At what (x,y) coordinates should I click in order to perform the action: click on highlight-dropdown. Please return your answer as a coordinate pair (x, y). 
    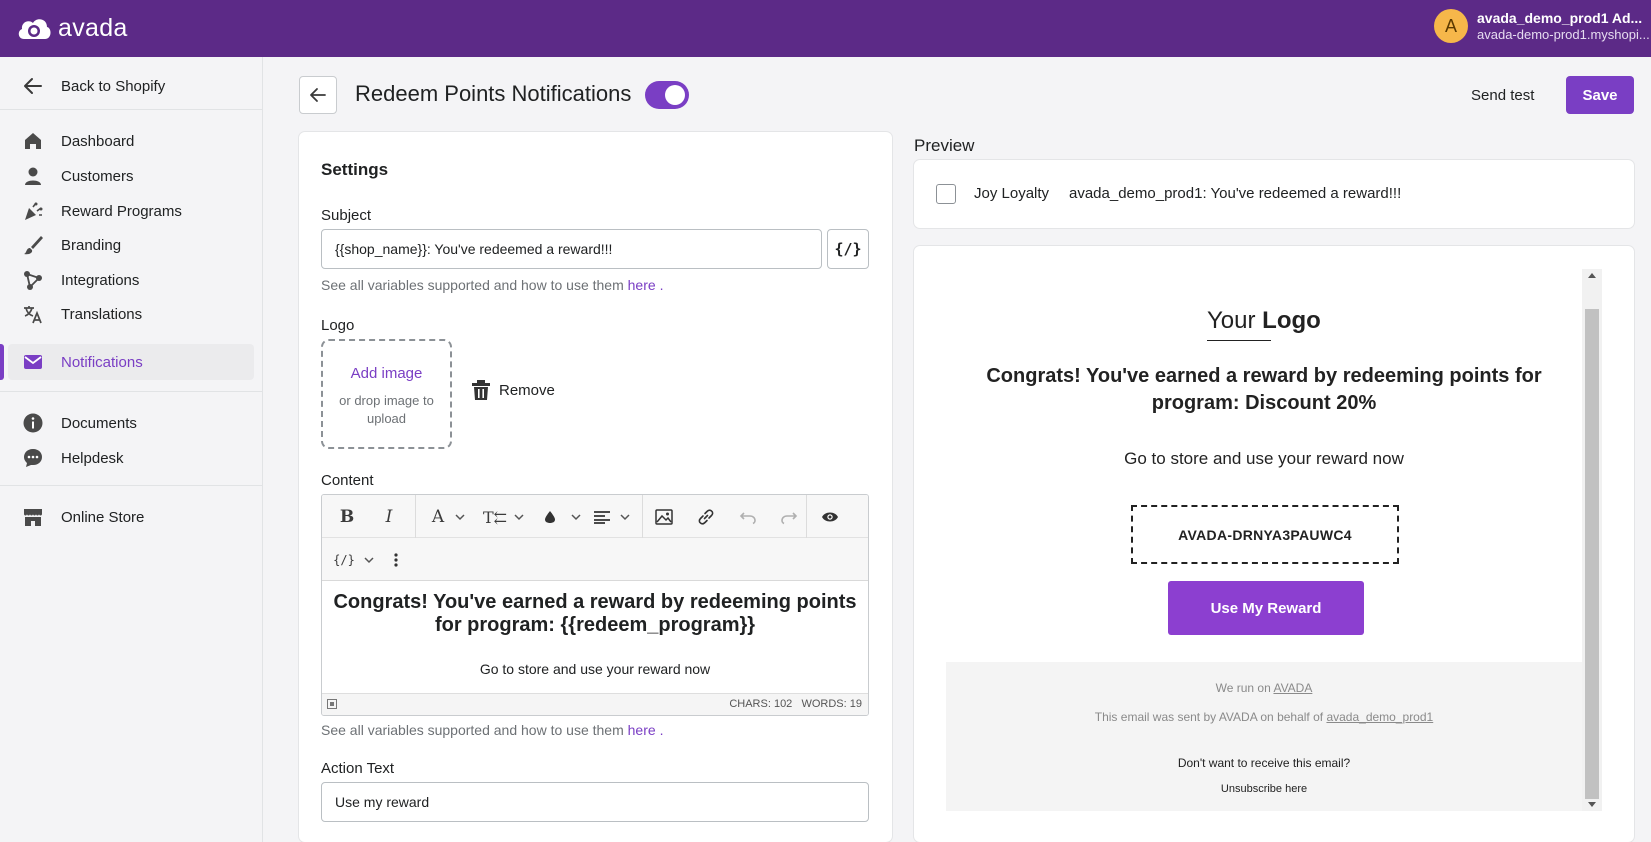
    Looking at the image, I should click on (563, 517).